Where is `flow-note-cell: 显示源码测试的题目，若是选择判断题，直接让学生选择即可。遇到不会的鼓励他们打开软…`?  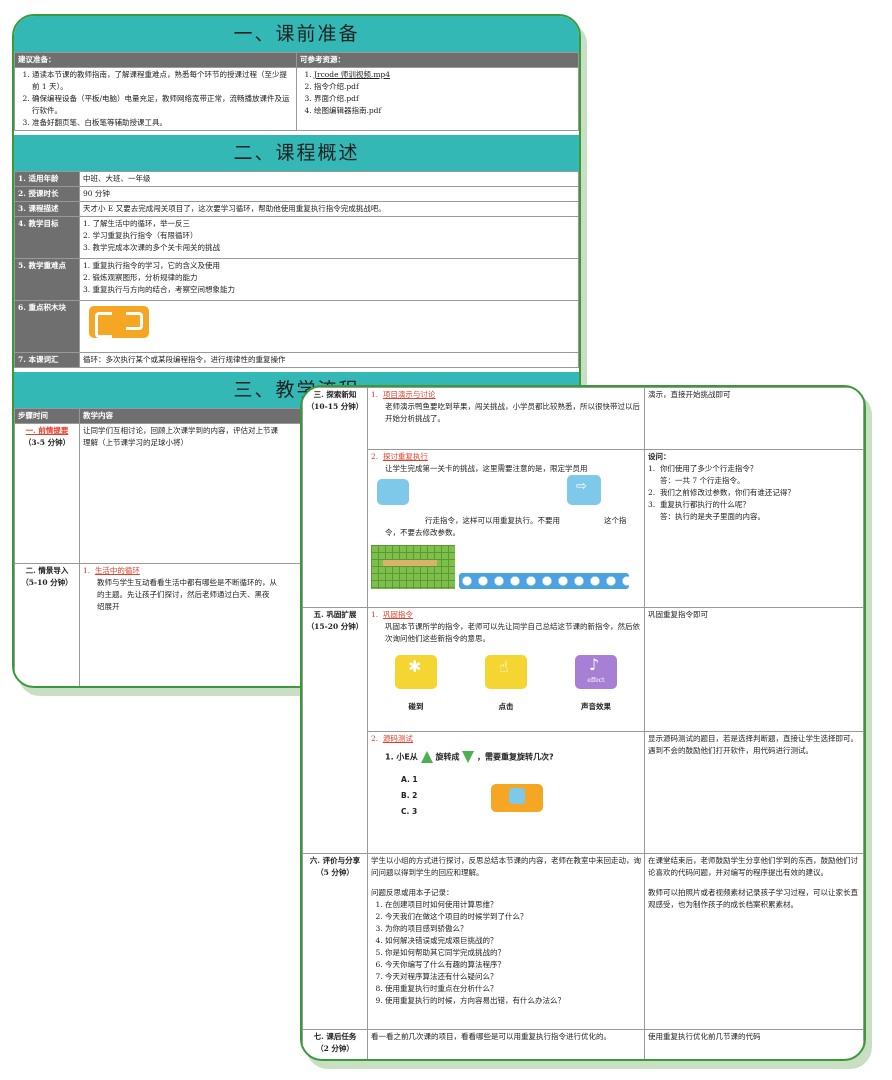
flow-note-cell: 显示源码测试的题目，若是选择判断题，直接让学生选择即可。遇到不会的鼓励他们打开软… is located at coordinates (754, 792).